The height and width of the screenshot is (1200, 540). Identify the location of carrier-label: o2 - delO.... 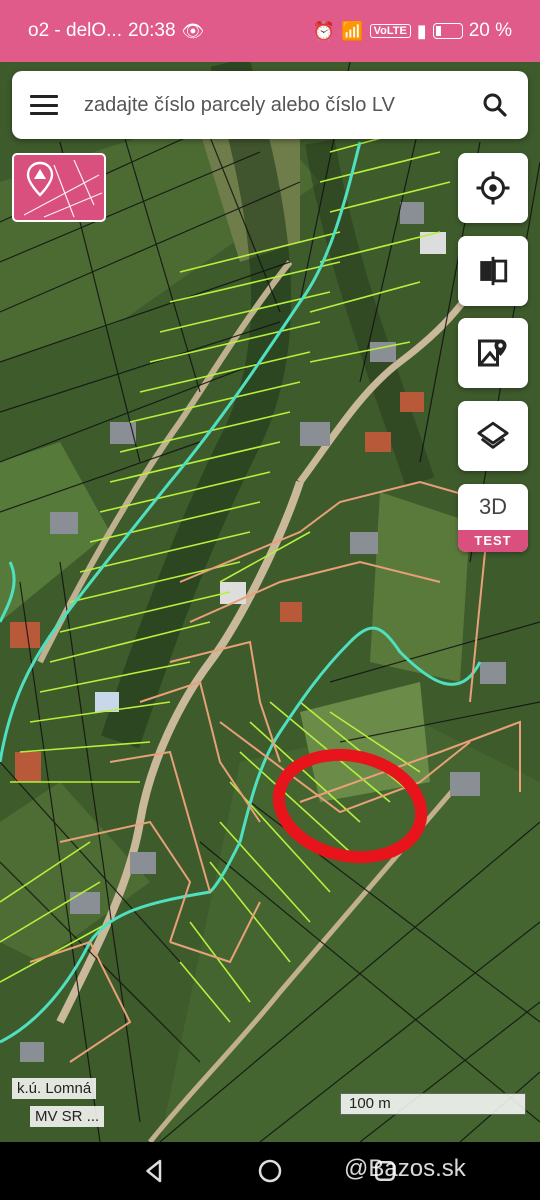
(75, 30).